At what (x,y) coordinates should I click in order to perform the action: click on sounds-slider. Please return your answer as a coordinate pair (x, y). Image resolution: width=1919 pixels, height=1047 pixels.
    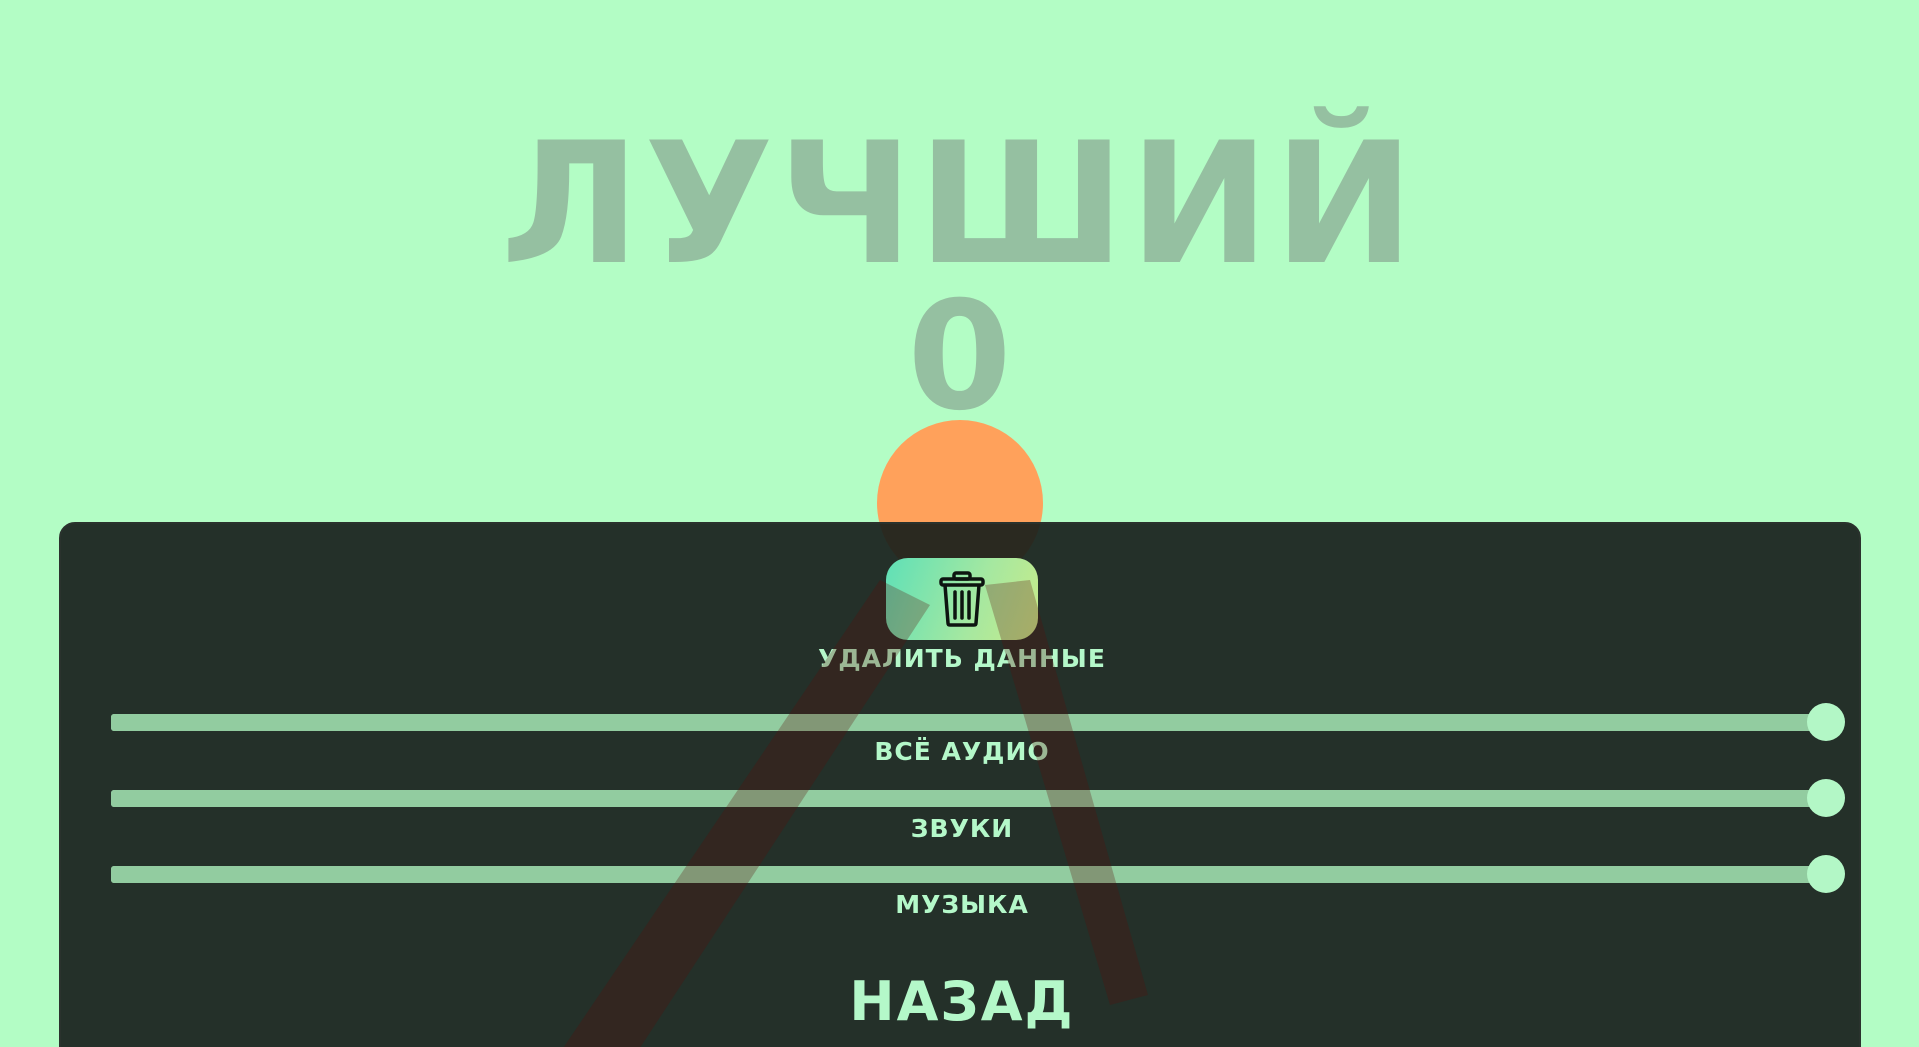
    Looking at the image, I should click on (978, 798).